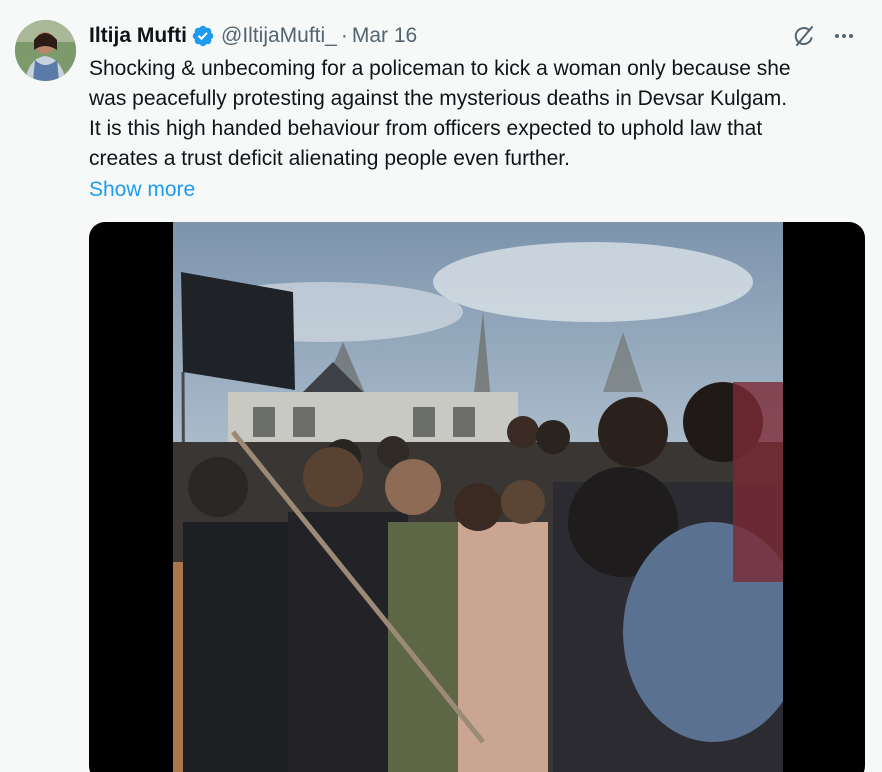 This screenshot has width=882, height=772. I want to click on show-more-link: Show more, so click(142, 190).